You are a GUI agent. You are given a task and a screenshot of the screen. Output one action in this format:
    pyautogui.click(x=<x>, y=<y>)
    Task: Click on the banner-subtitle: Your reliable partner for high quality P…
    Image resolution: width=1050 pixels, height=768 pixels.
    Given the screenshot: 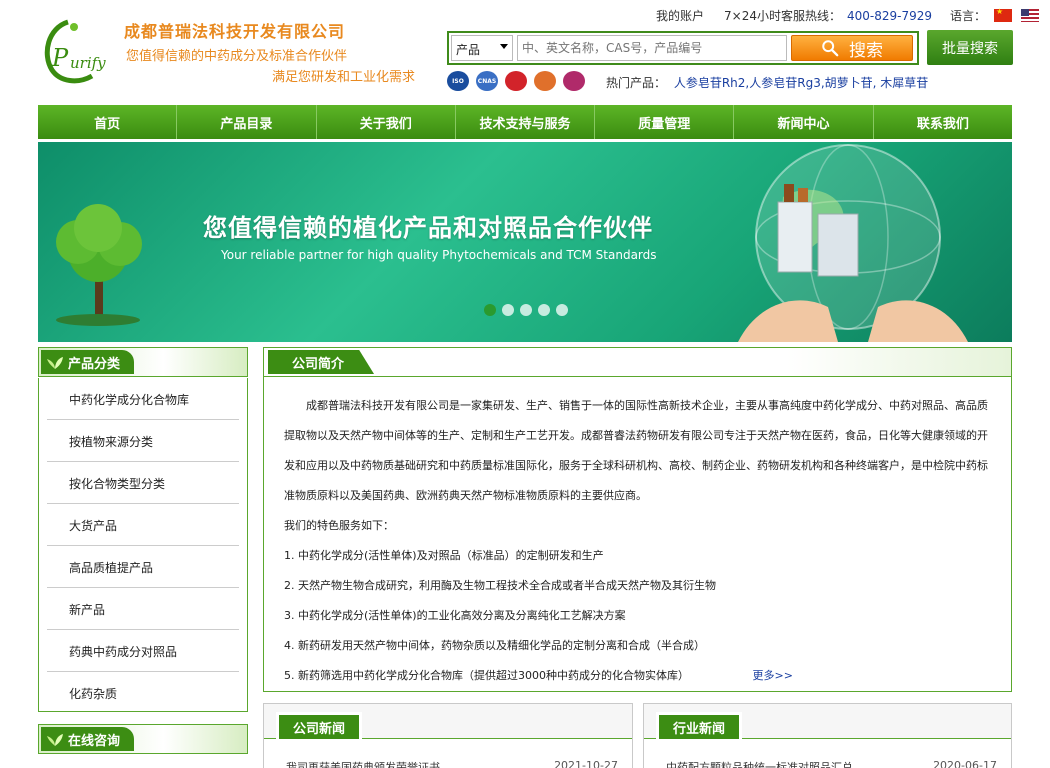 What is the action you would take?
    pyautogui.click(x=439, y=255)
    